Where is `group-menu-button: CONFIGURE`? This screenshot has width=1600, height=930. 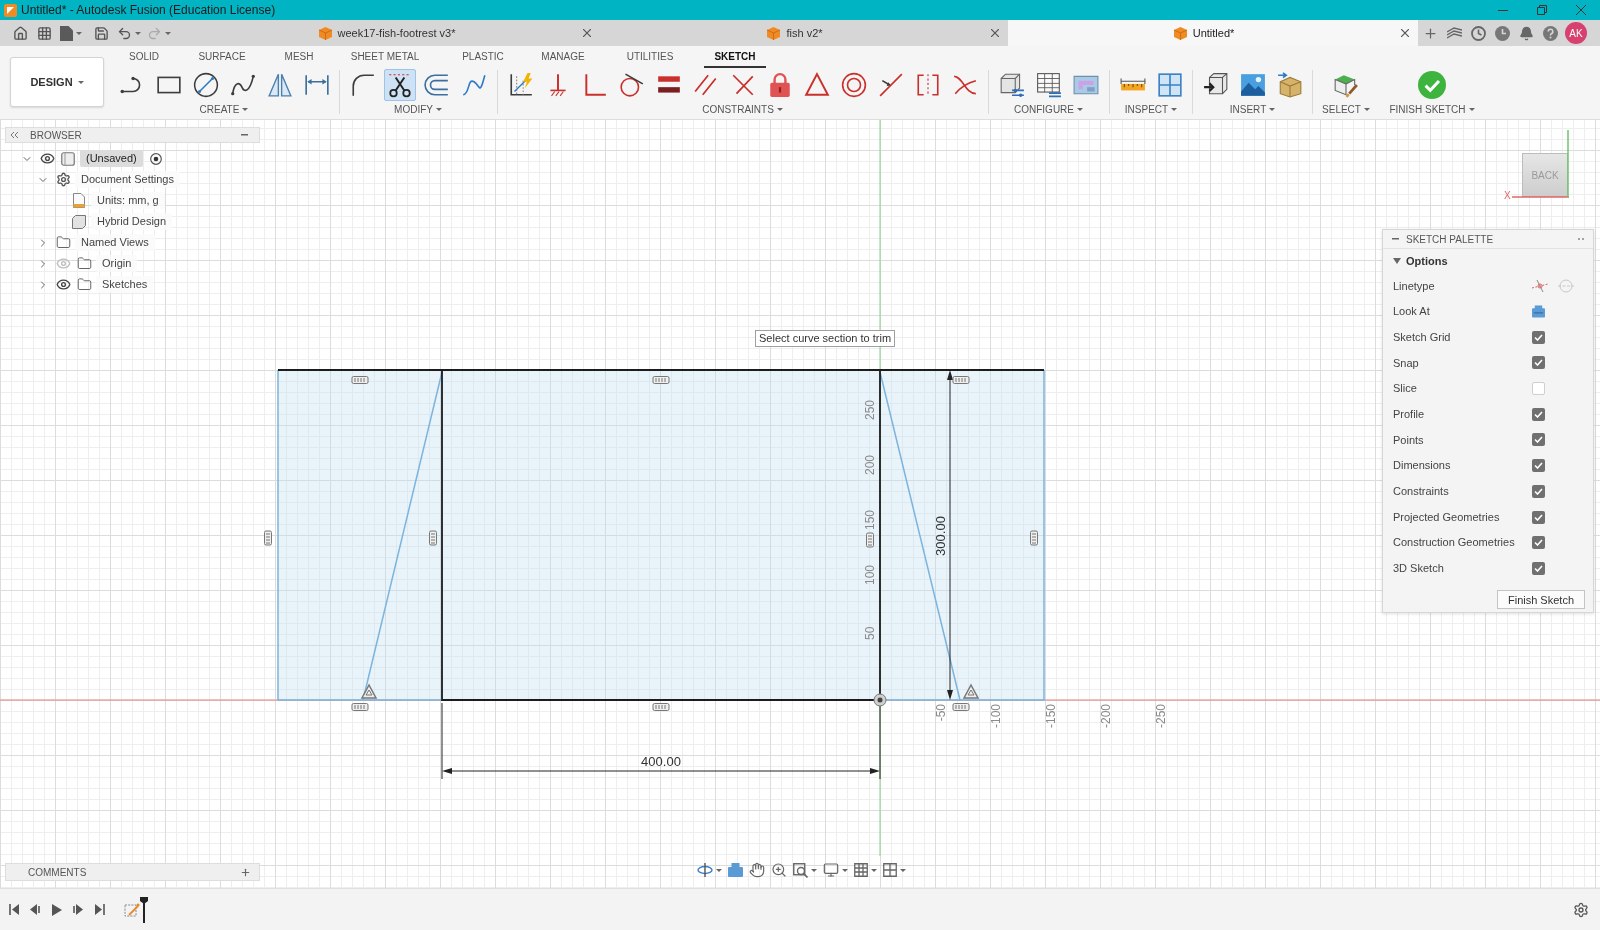
group-menu-button: CONFIGURE is located at coordinates (1048, 109).